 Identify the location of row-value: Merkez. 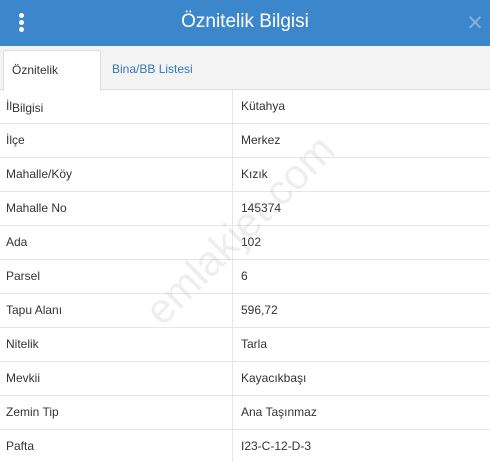
(261, 140).